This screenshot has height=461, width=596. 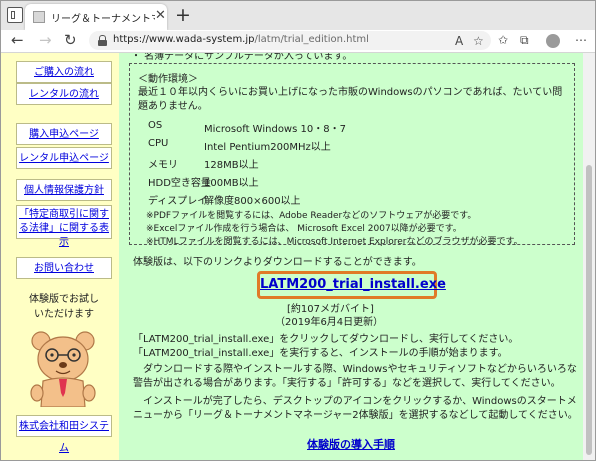 I want to click on download-intro: 体験版は、以下のリンクよりダウンロードすることができます。, so click(x=277, y=262).